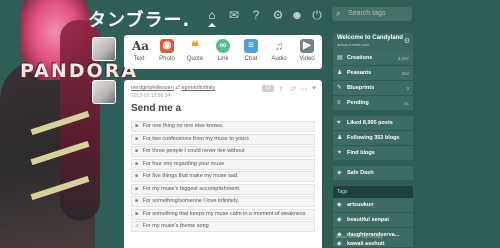 This screenshot has height=248, width=500. Describe the element at coordinates (358, 103) in the screenshot. I see `sidebar-item-label: Pending` at that location.